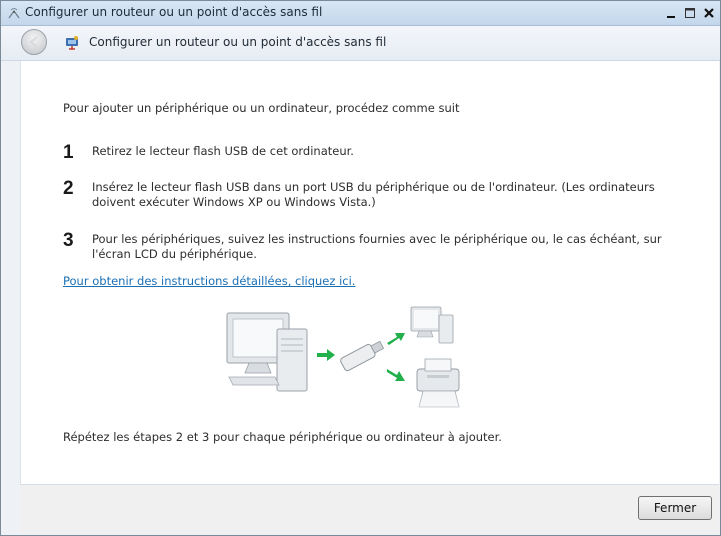 This screenshot has height=536, width=721. I want to click on minimize-button, so click(671, 12).